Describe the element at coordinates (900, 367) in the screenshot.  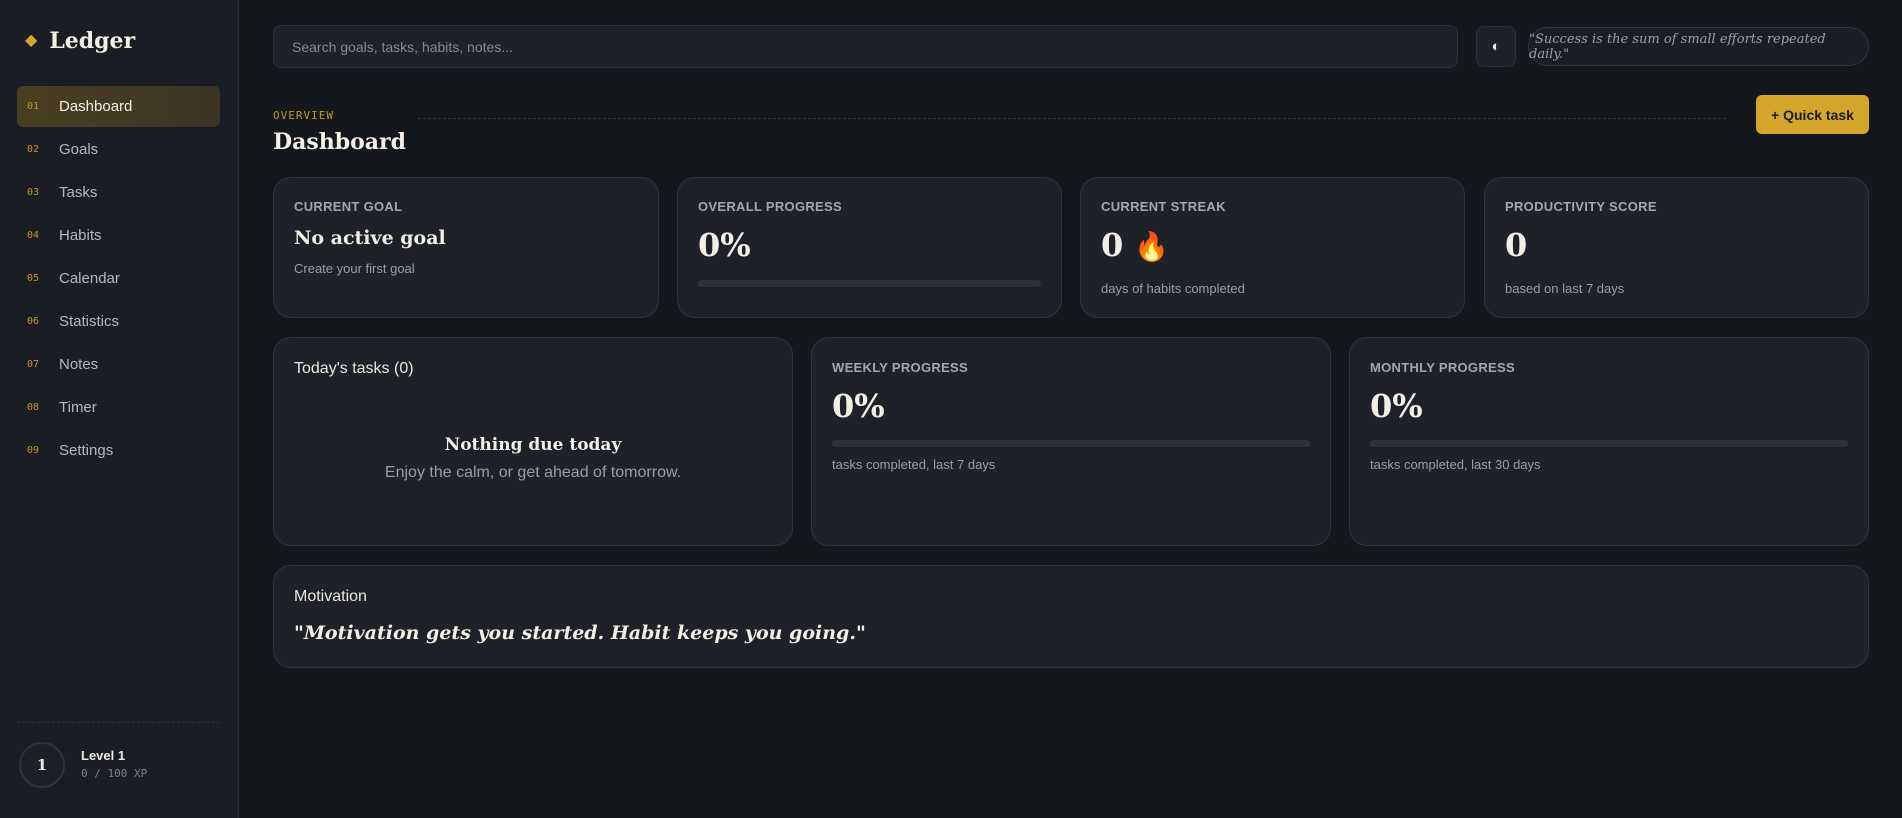
I see `card-label: WEEKLY PROGRESS` at that location.